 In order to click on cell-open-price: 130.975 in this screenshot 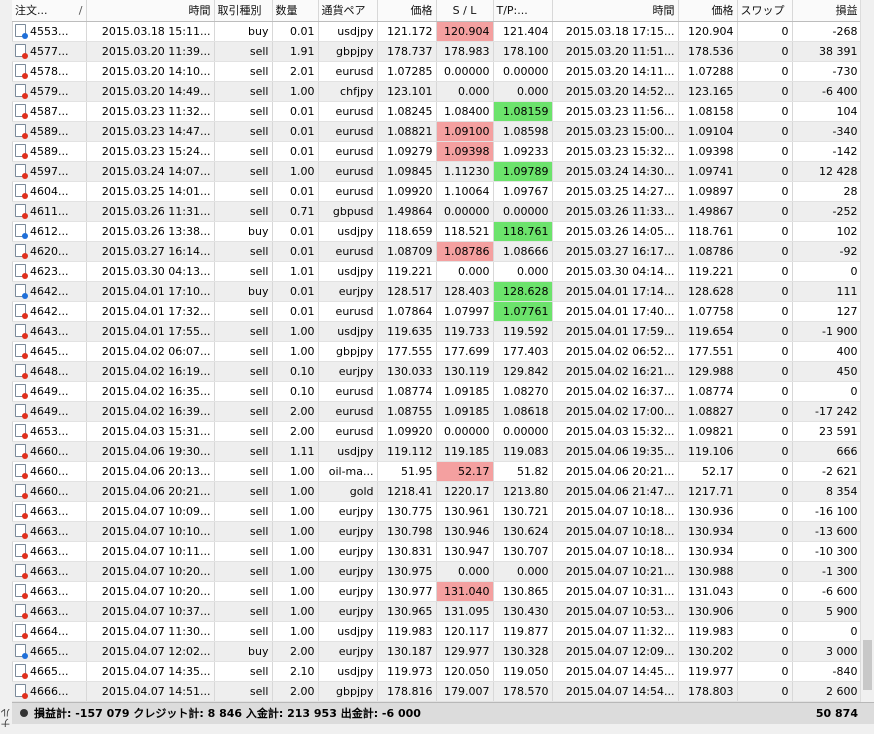, I will do `click(407, 571)`.